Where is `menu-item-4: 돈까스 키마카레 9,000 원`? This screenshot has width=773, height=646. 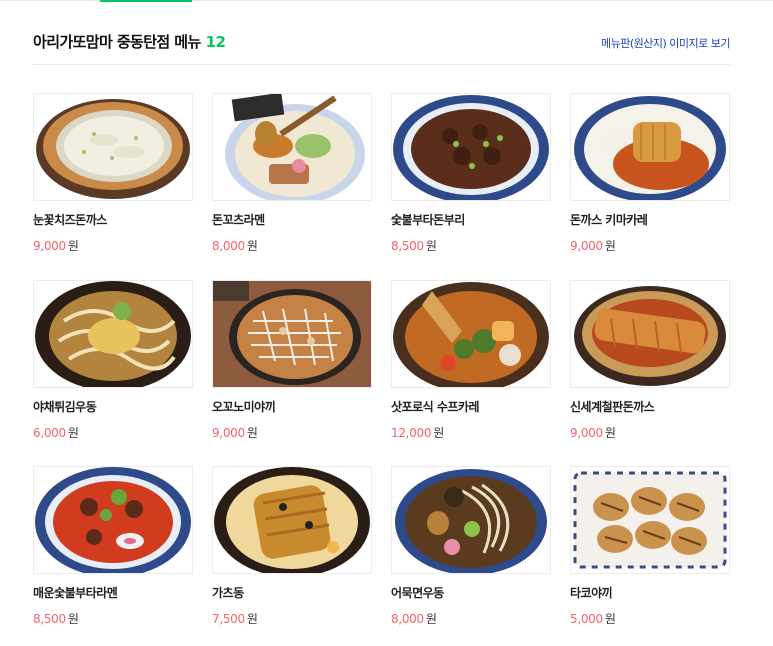 menu-item-4: 돈까스 키마카레 9,000 원 is located at coordinates (650, 178).